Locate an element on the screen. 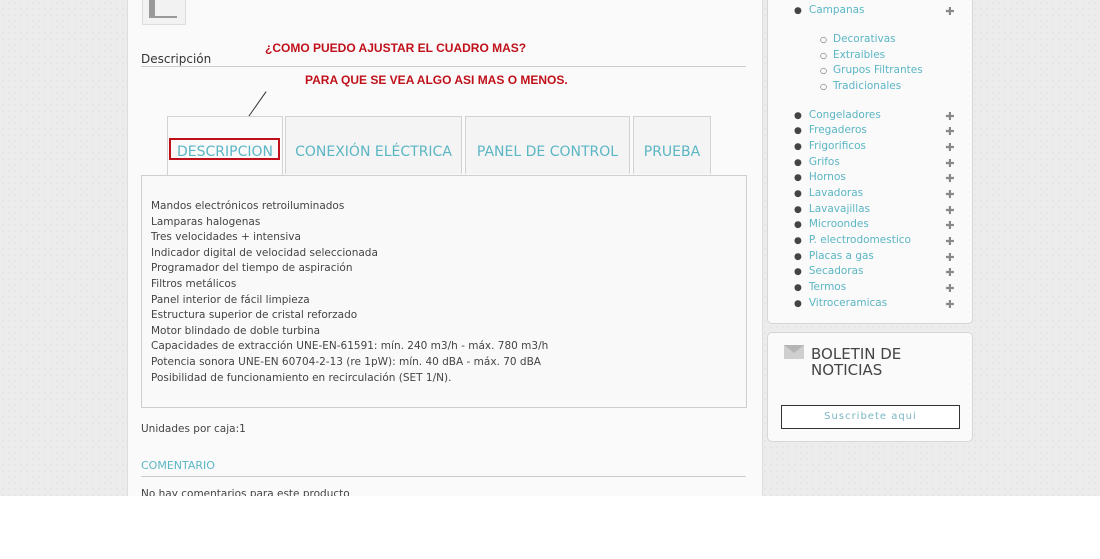 The image size is (1100, 559). annotation-question: ¿COMO PUEDO AJUSTAR EL CUADRO MAS? is located at coordinates (396, 48).